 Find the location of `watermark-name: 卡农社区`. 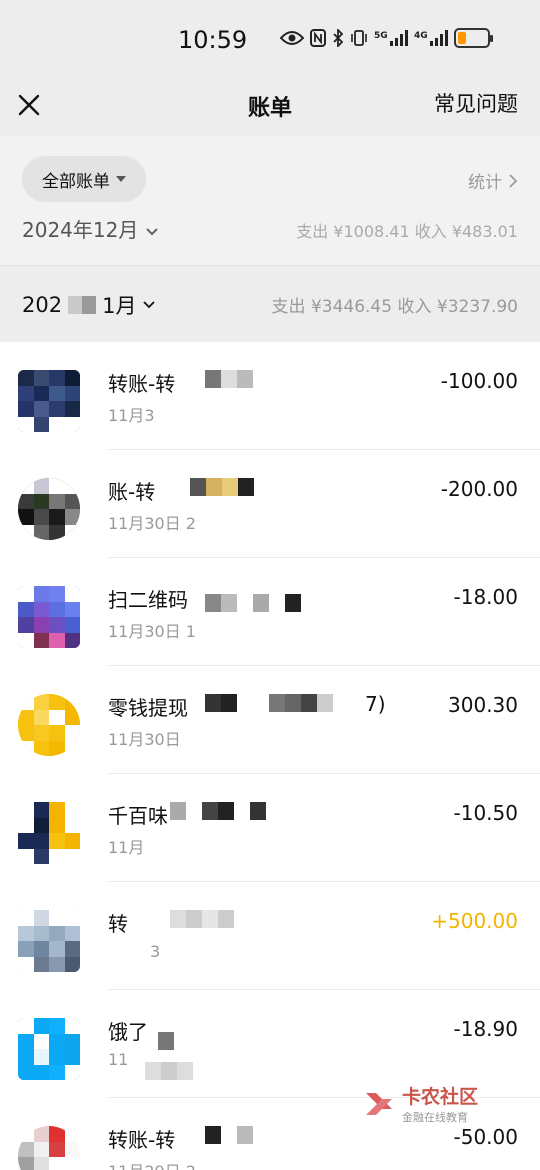

watermark-name: 卡农社区 is located at coordinates (440, 1097).